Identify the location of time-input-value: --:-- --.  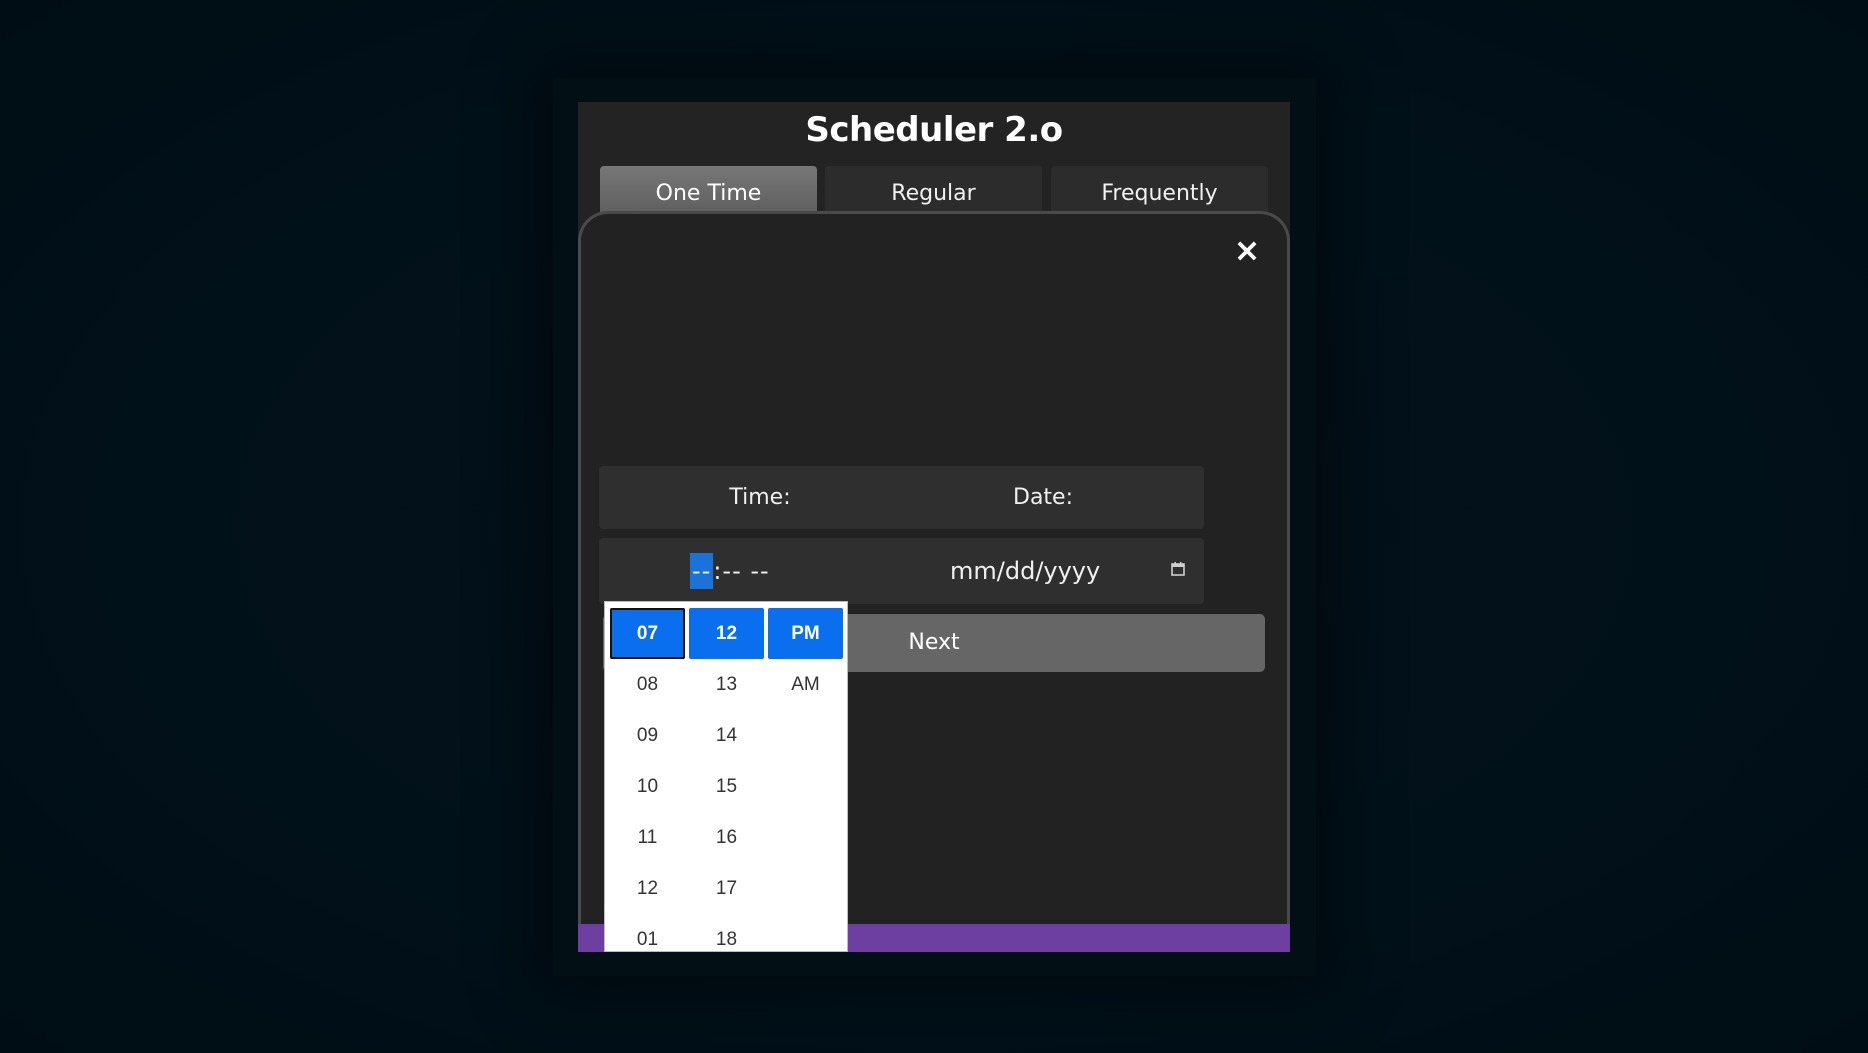
(730, 571).